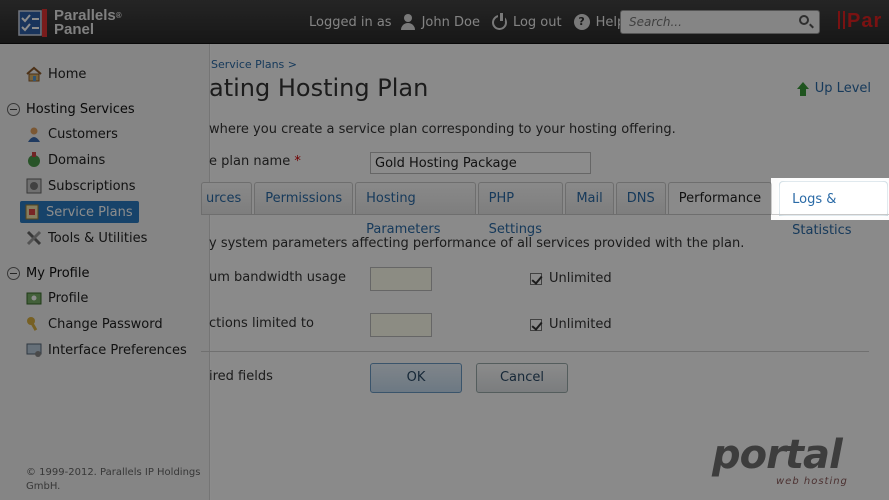 This screenshot has height=500, width=889. What do you see at coordinates (77, 160) in the screenshot?
I see `sidebar-item-label: Domains` at bounding box center [77, 160].